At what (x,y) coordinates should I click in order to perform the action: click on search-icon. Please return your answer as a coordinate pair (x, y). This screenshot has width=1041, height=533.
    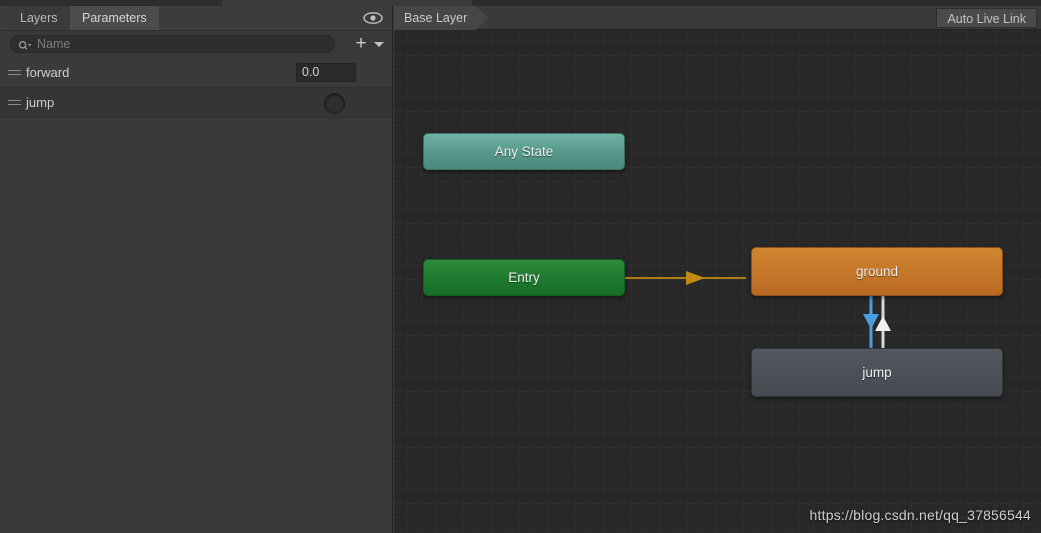
    Looking at the image, I should click on (25, 45).